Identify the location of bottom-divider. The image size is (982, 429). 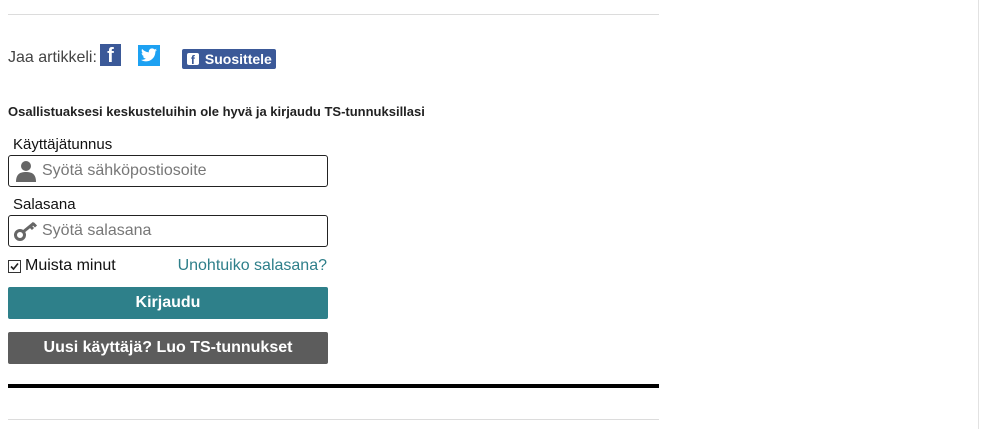
(333, 419).